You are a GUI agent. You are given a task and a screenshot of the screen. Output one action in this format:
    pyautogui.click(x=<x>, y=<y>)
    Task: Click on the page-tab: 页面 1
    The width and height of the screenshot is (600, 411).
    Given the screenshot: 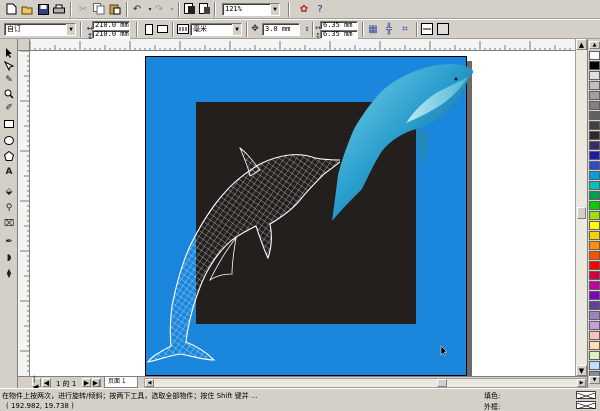 What is the action you would take?
    pyautogui.click(x=121, y=382)
    